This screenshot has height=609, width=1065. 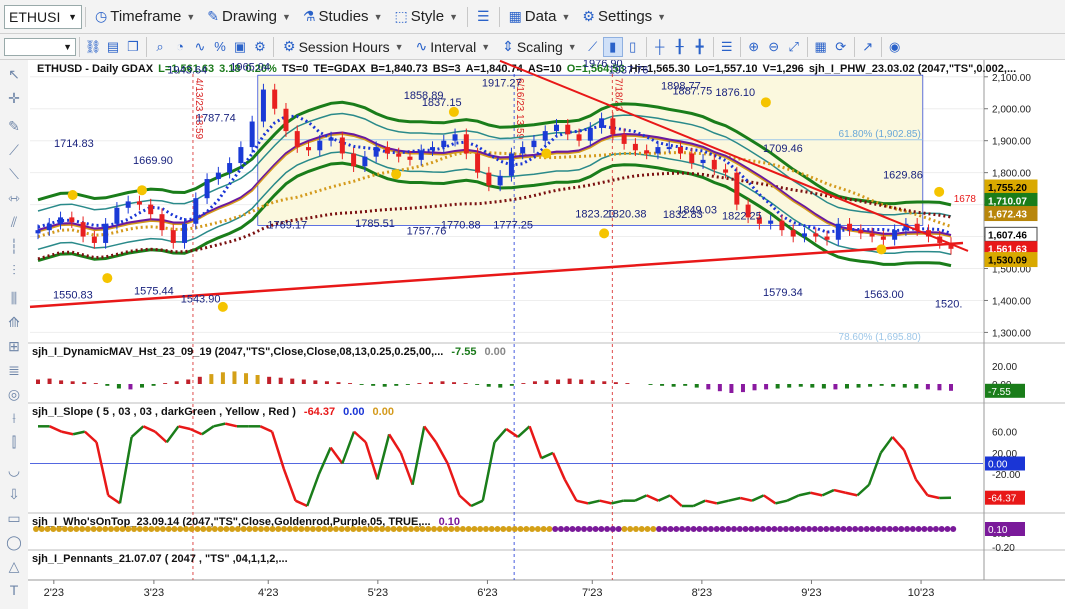 What do you see at coordinates (14, 590) in the screenshot?
I see `text-tool-icon: T` at bounding box center [14, 590].